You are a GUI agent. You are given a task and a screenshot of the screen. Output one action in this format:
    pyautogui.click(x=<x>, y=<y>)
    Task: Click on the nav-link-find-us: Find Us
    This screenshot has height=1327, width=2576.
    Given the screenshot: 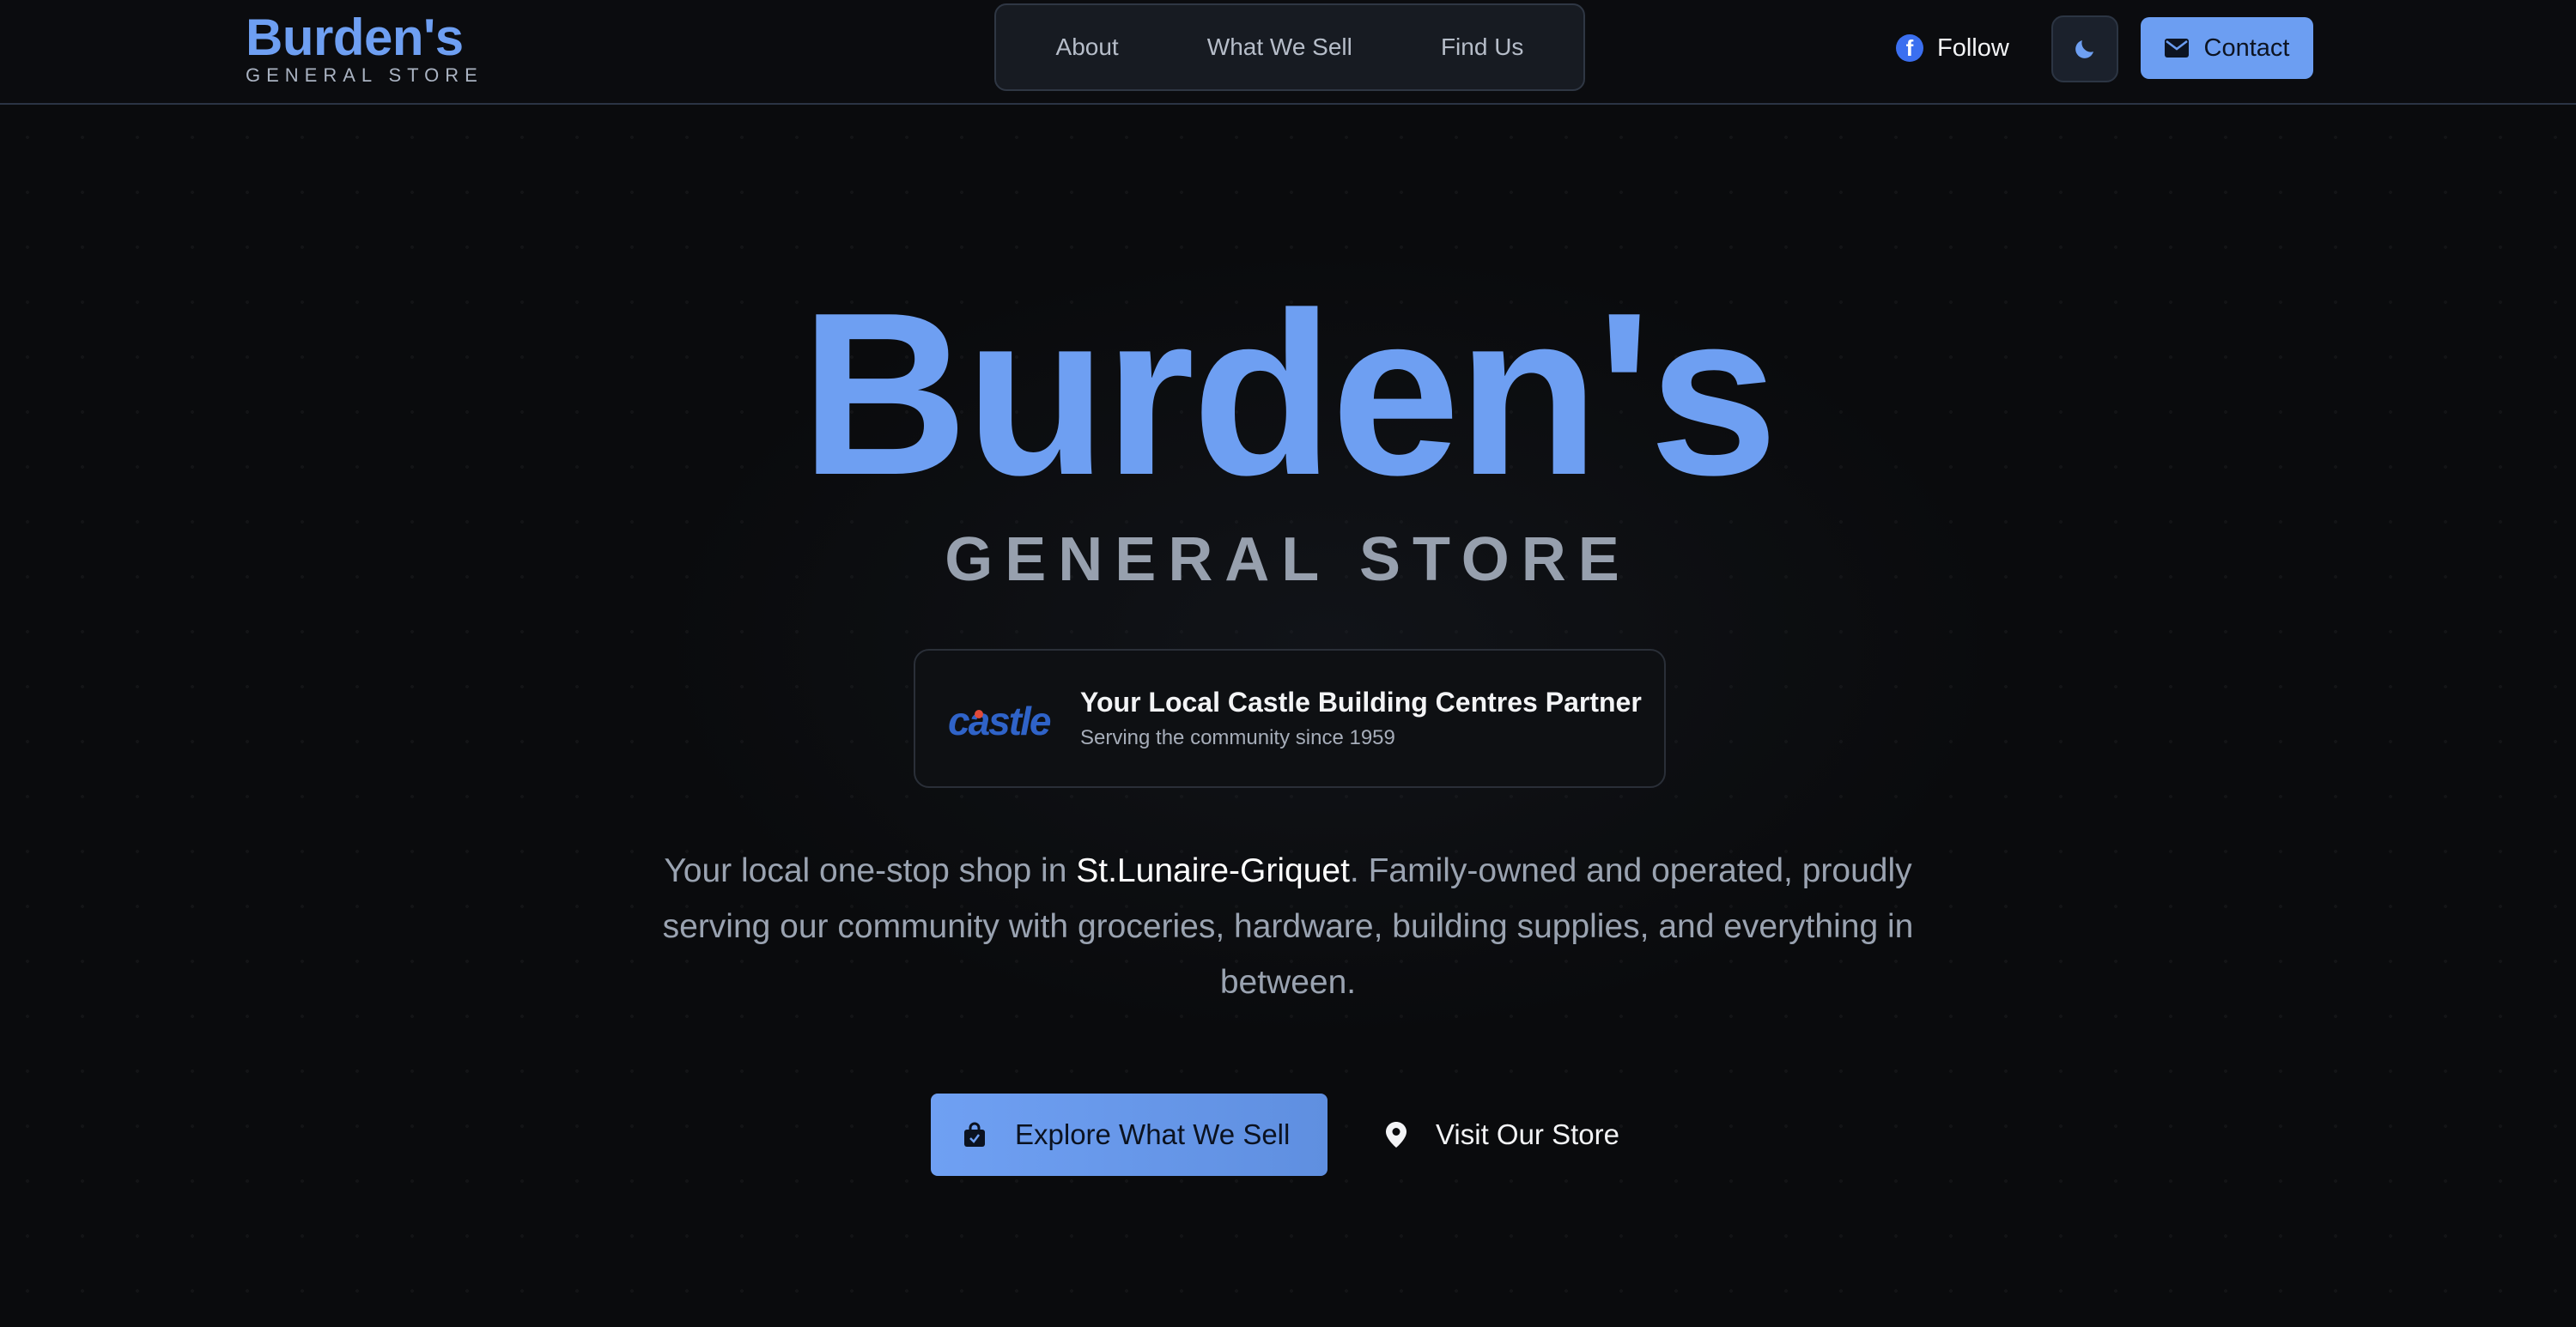 What is the action you would take?
    pyautogui.click(x=1482, y=47)
    